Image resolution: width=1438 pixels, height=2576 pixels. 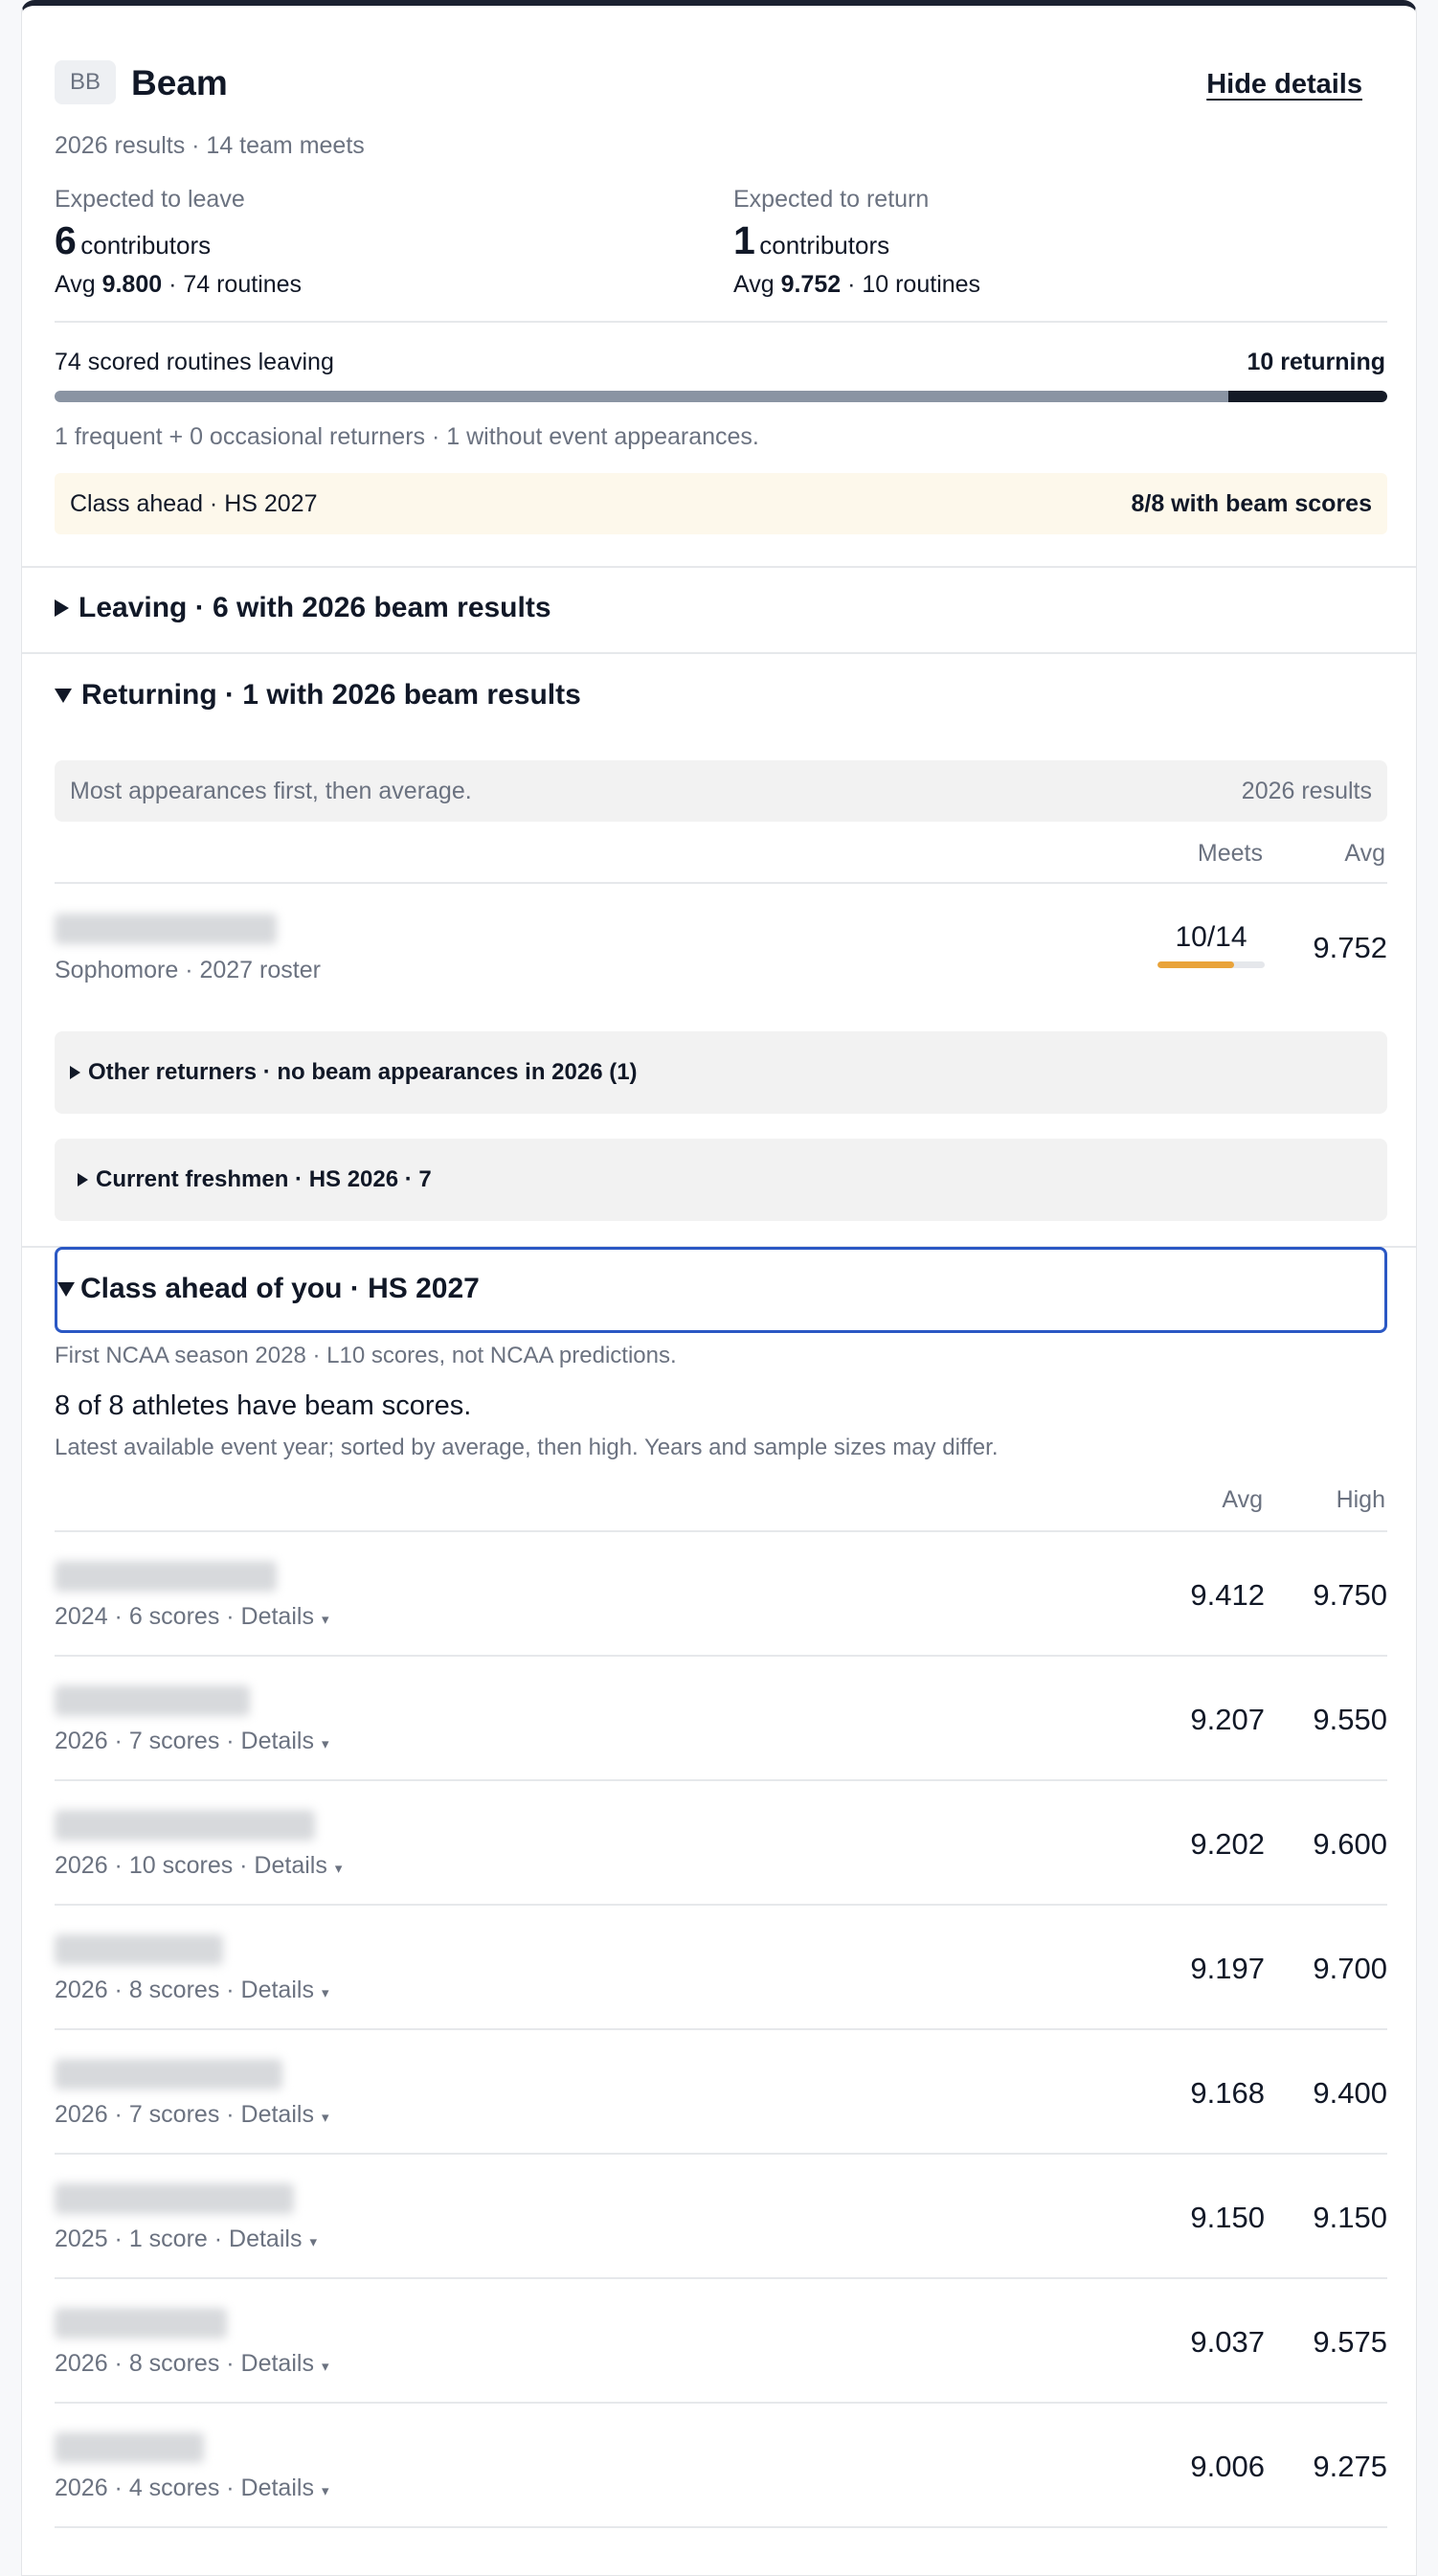 What do you see at coordinates (331, 695) in the screenshot?
I see `returning-section-title: Returning · 1 with 2026 beam results` at bounding box center [331, 695].